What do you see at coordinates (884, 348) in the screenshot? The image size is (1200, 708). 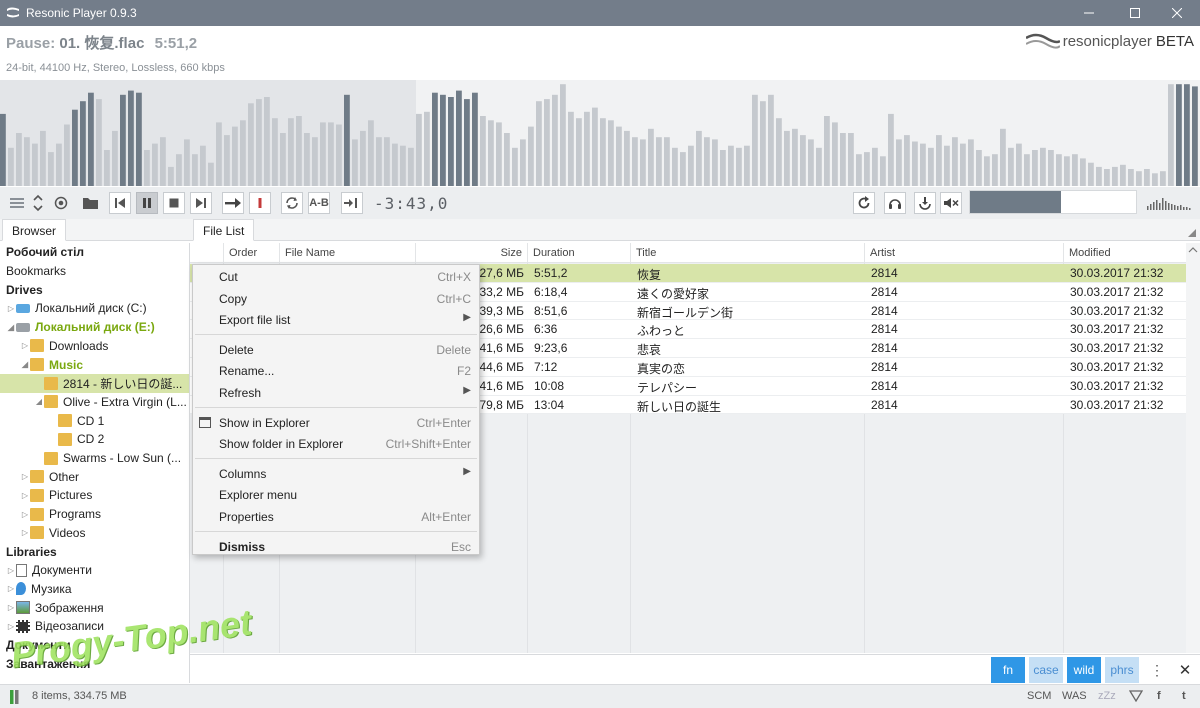 I see `artist-cell: 2814` at bounding box center [884, 348].